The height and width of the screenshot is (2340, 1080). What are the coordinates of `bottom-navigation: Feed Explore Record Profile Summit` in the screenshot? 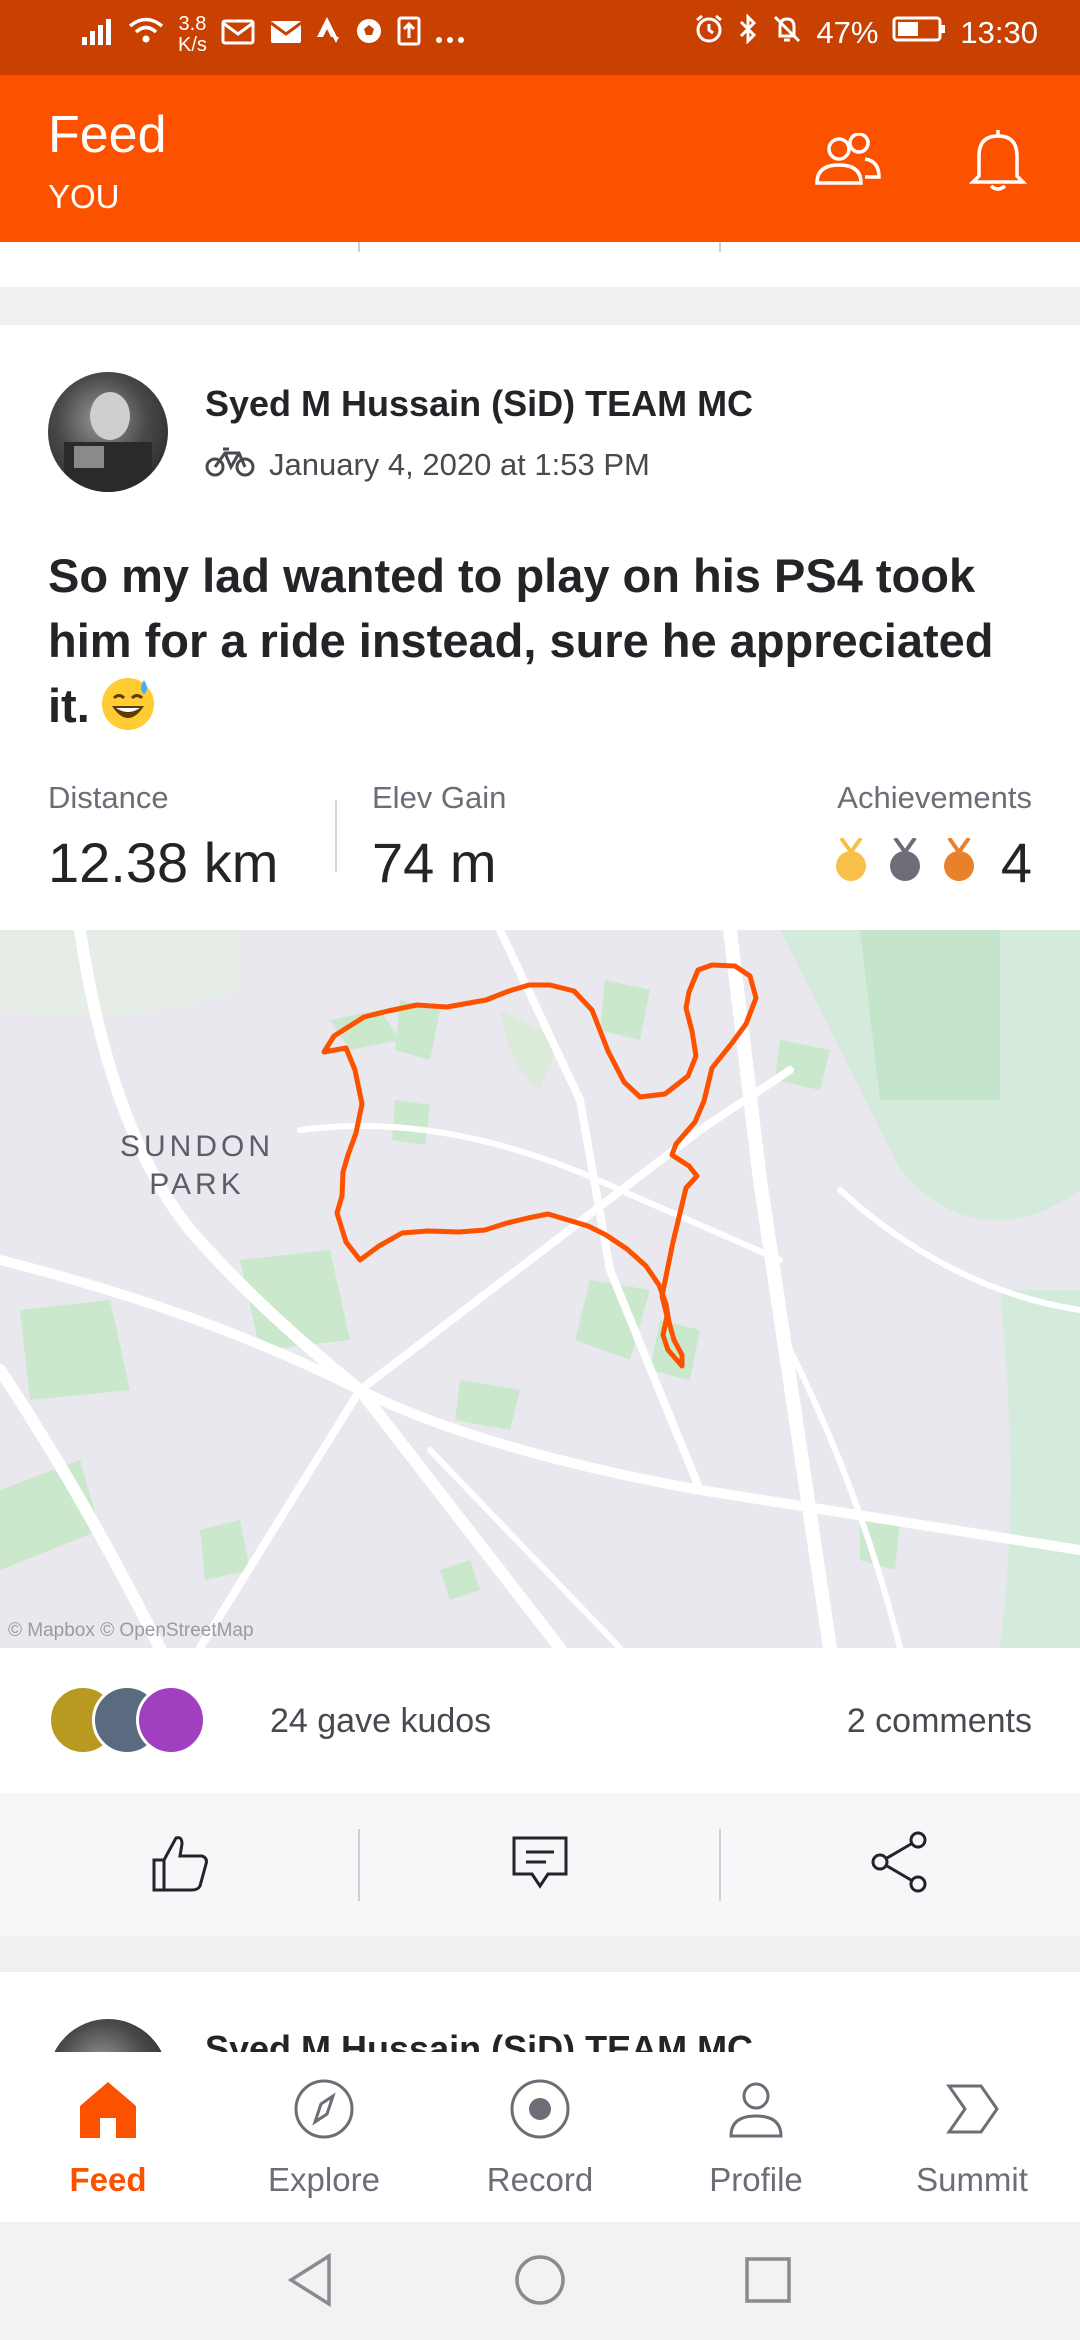 It's located at (540, 2137).